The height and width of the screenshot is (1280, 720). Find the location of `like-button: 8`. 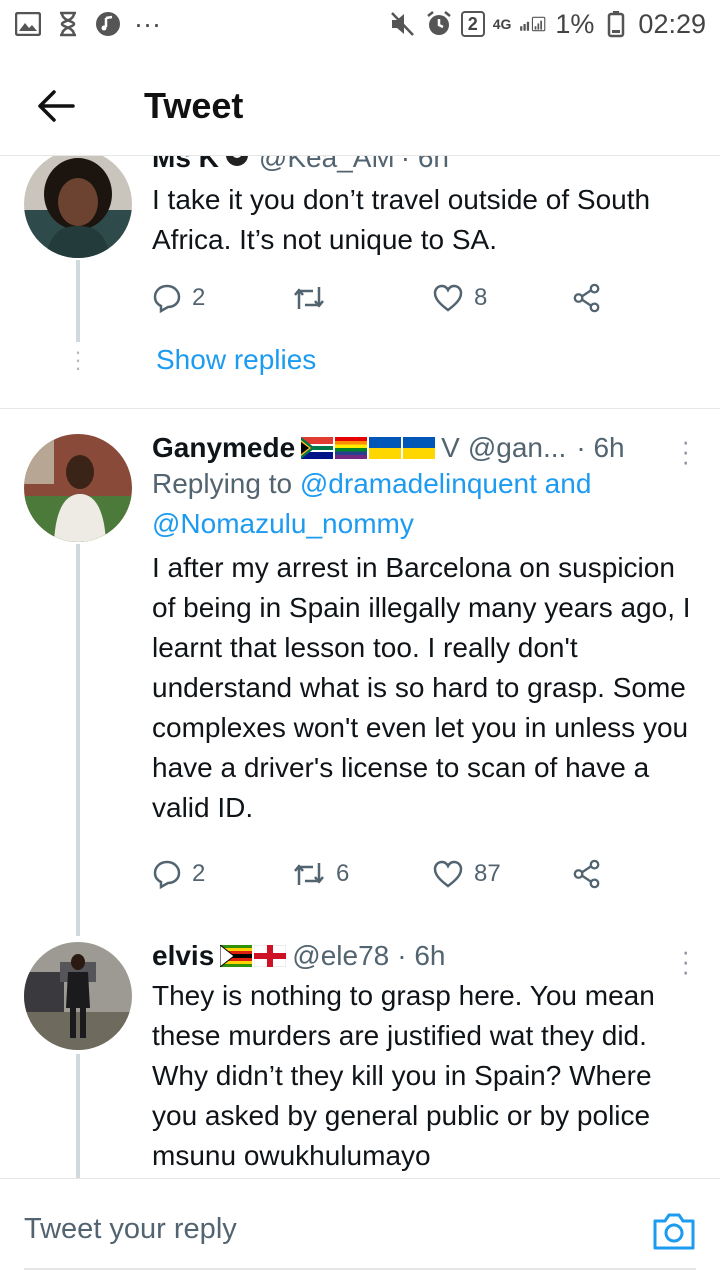

like-button: 8 is located at coordinates (502, 298).